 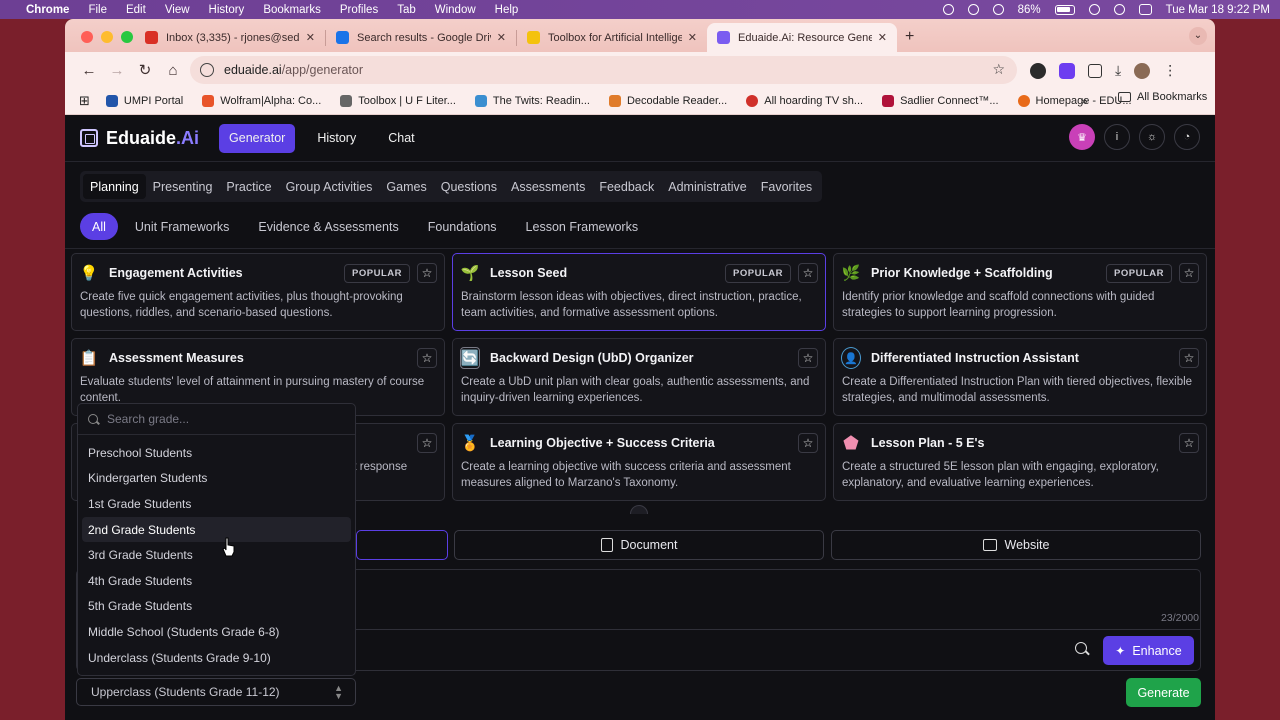 What do you see at coordinates (216, 658) in the screenshot?
I see `grade-option: Underclass (Students Grade 9-10)` at bounding box center [216, 658].